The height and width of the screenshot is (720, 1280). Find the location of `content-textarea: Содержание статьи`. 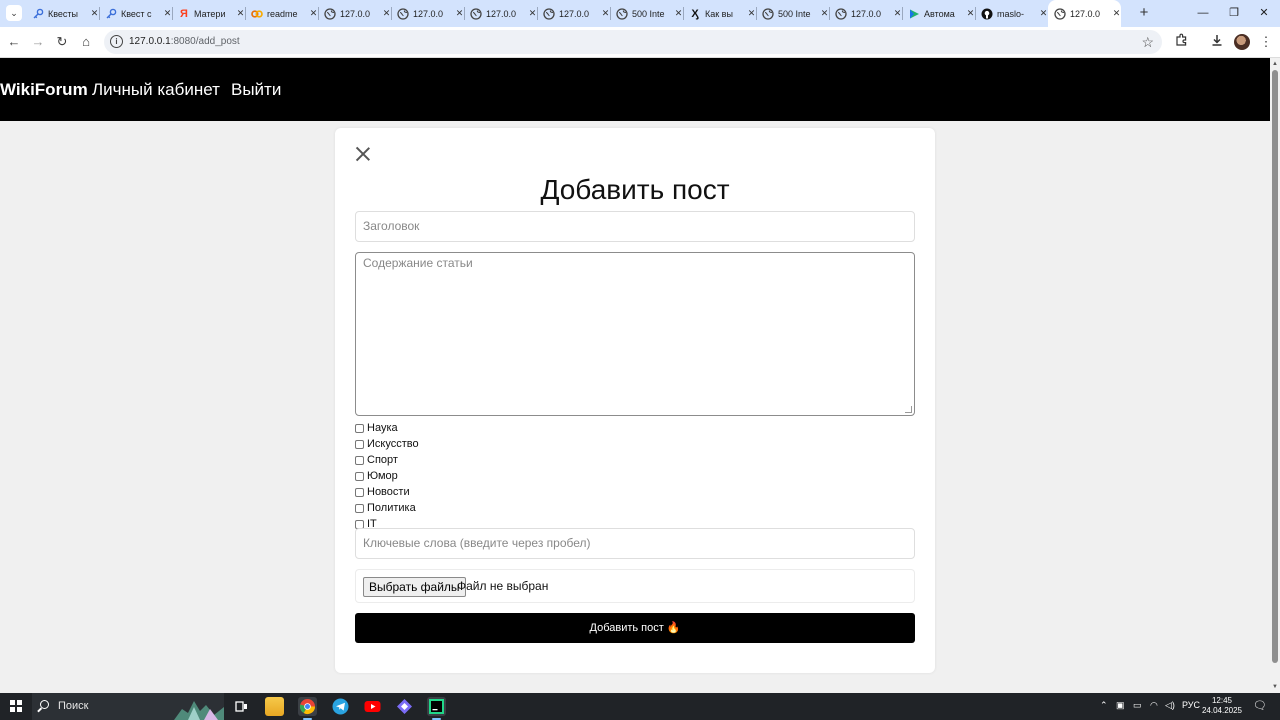

content-textarea: Содержание статьи is located at coordinates (635, 334).